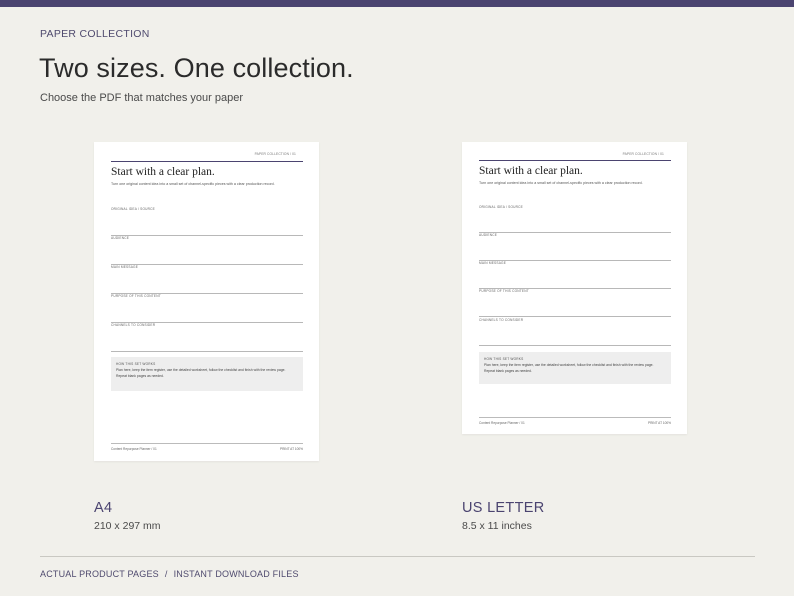  What do you see at coordinates (397, 3) in the screenshot?
I see `top-accent-bar` at bounding box center [397, 3].